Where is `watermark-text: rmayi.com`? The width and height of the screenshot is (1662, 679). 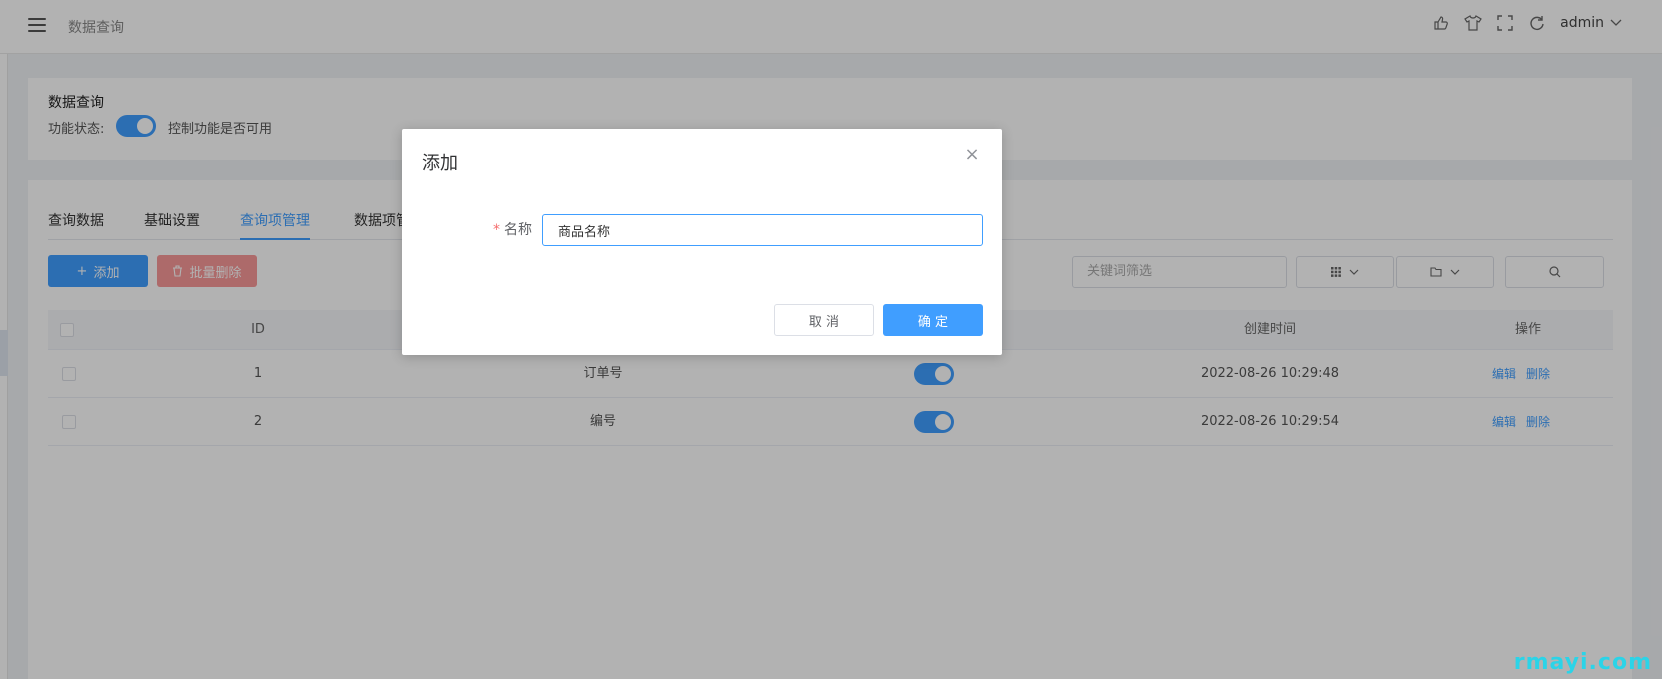 watermark-text: rmayi.com is located at coordinates (1582, 662).